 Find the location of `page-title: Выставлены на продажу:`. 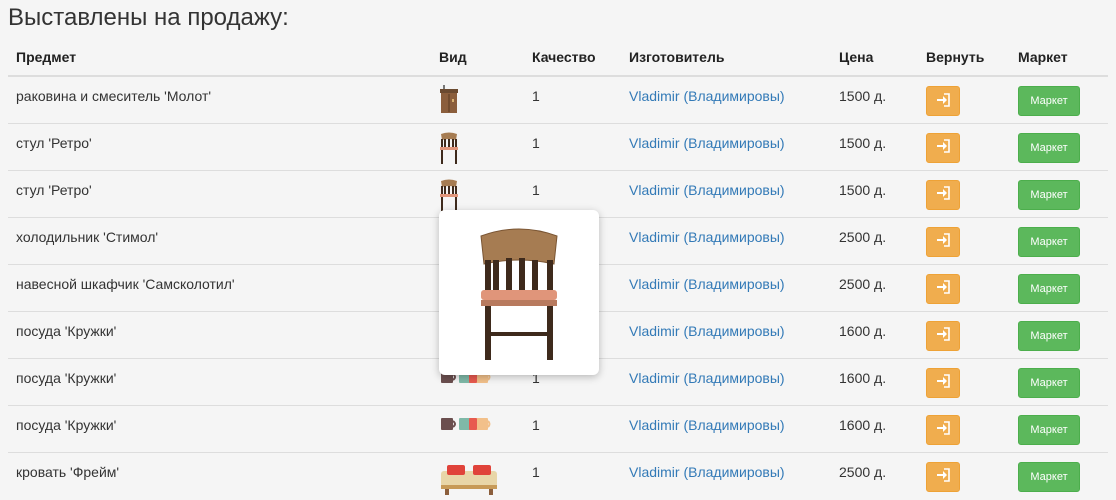

page-title: Выставлены на продажу: is located at coordinates (148, 17).